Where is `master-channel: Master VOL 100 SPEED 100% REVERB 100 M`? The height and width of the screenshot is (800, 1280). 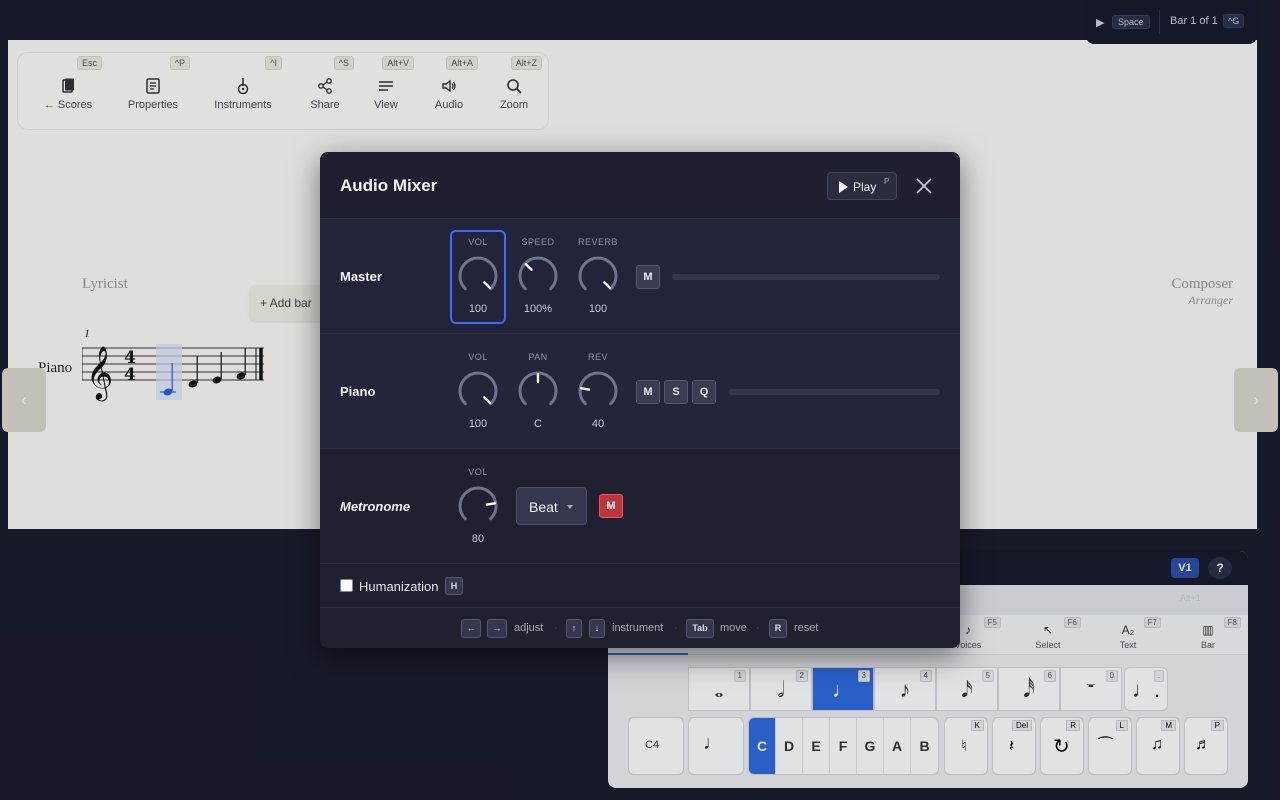 master-channel: Master VOL 100 SPEED 100% REVERB 100 M is located at coordinates (640, 276).